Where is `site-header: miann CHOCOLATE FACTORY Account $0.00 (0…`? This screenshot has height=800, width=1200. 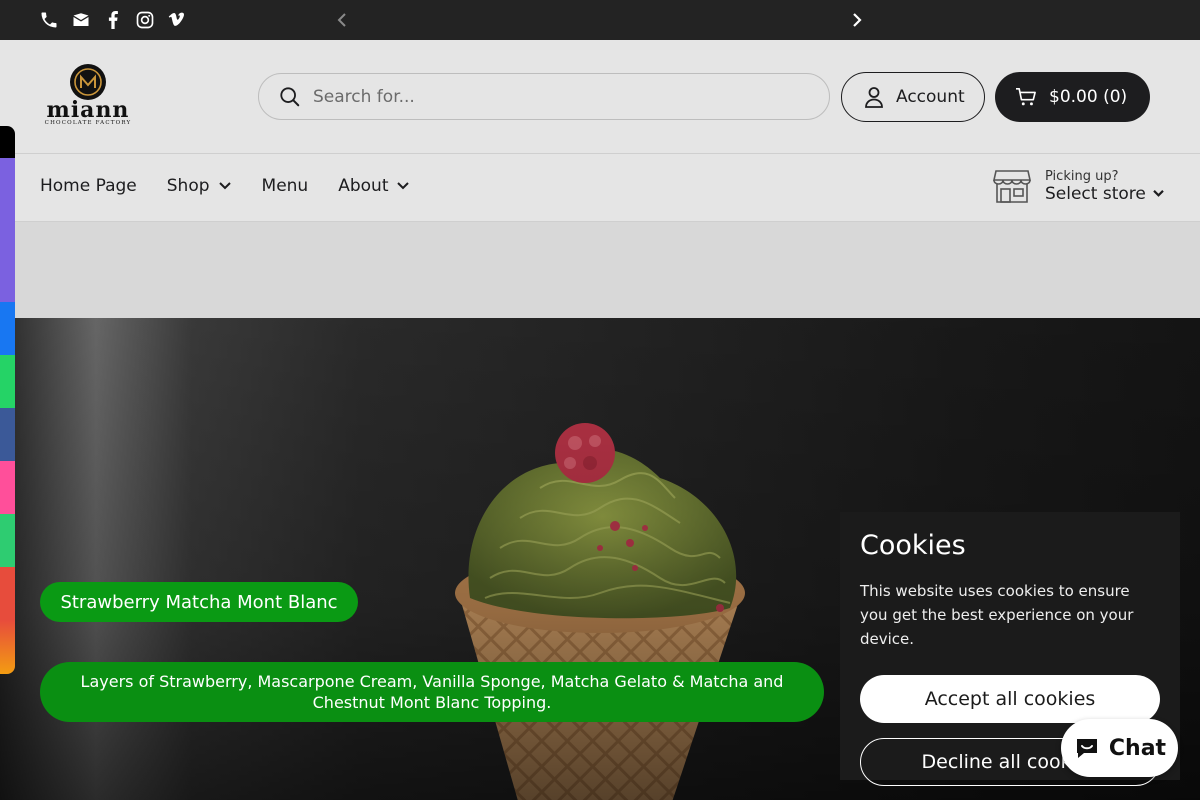 site-header: miann CHOCOLATE FACTORY Account $0.00 (0… is located at coordinates (600, 97).